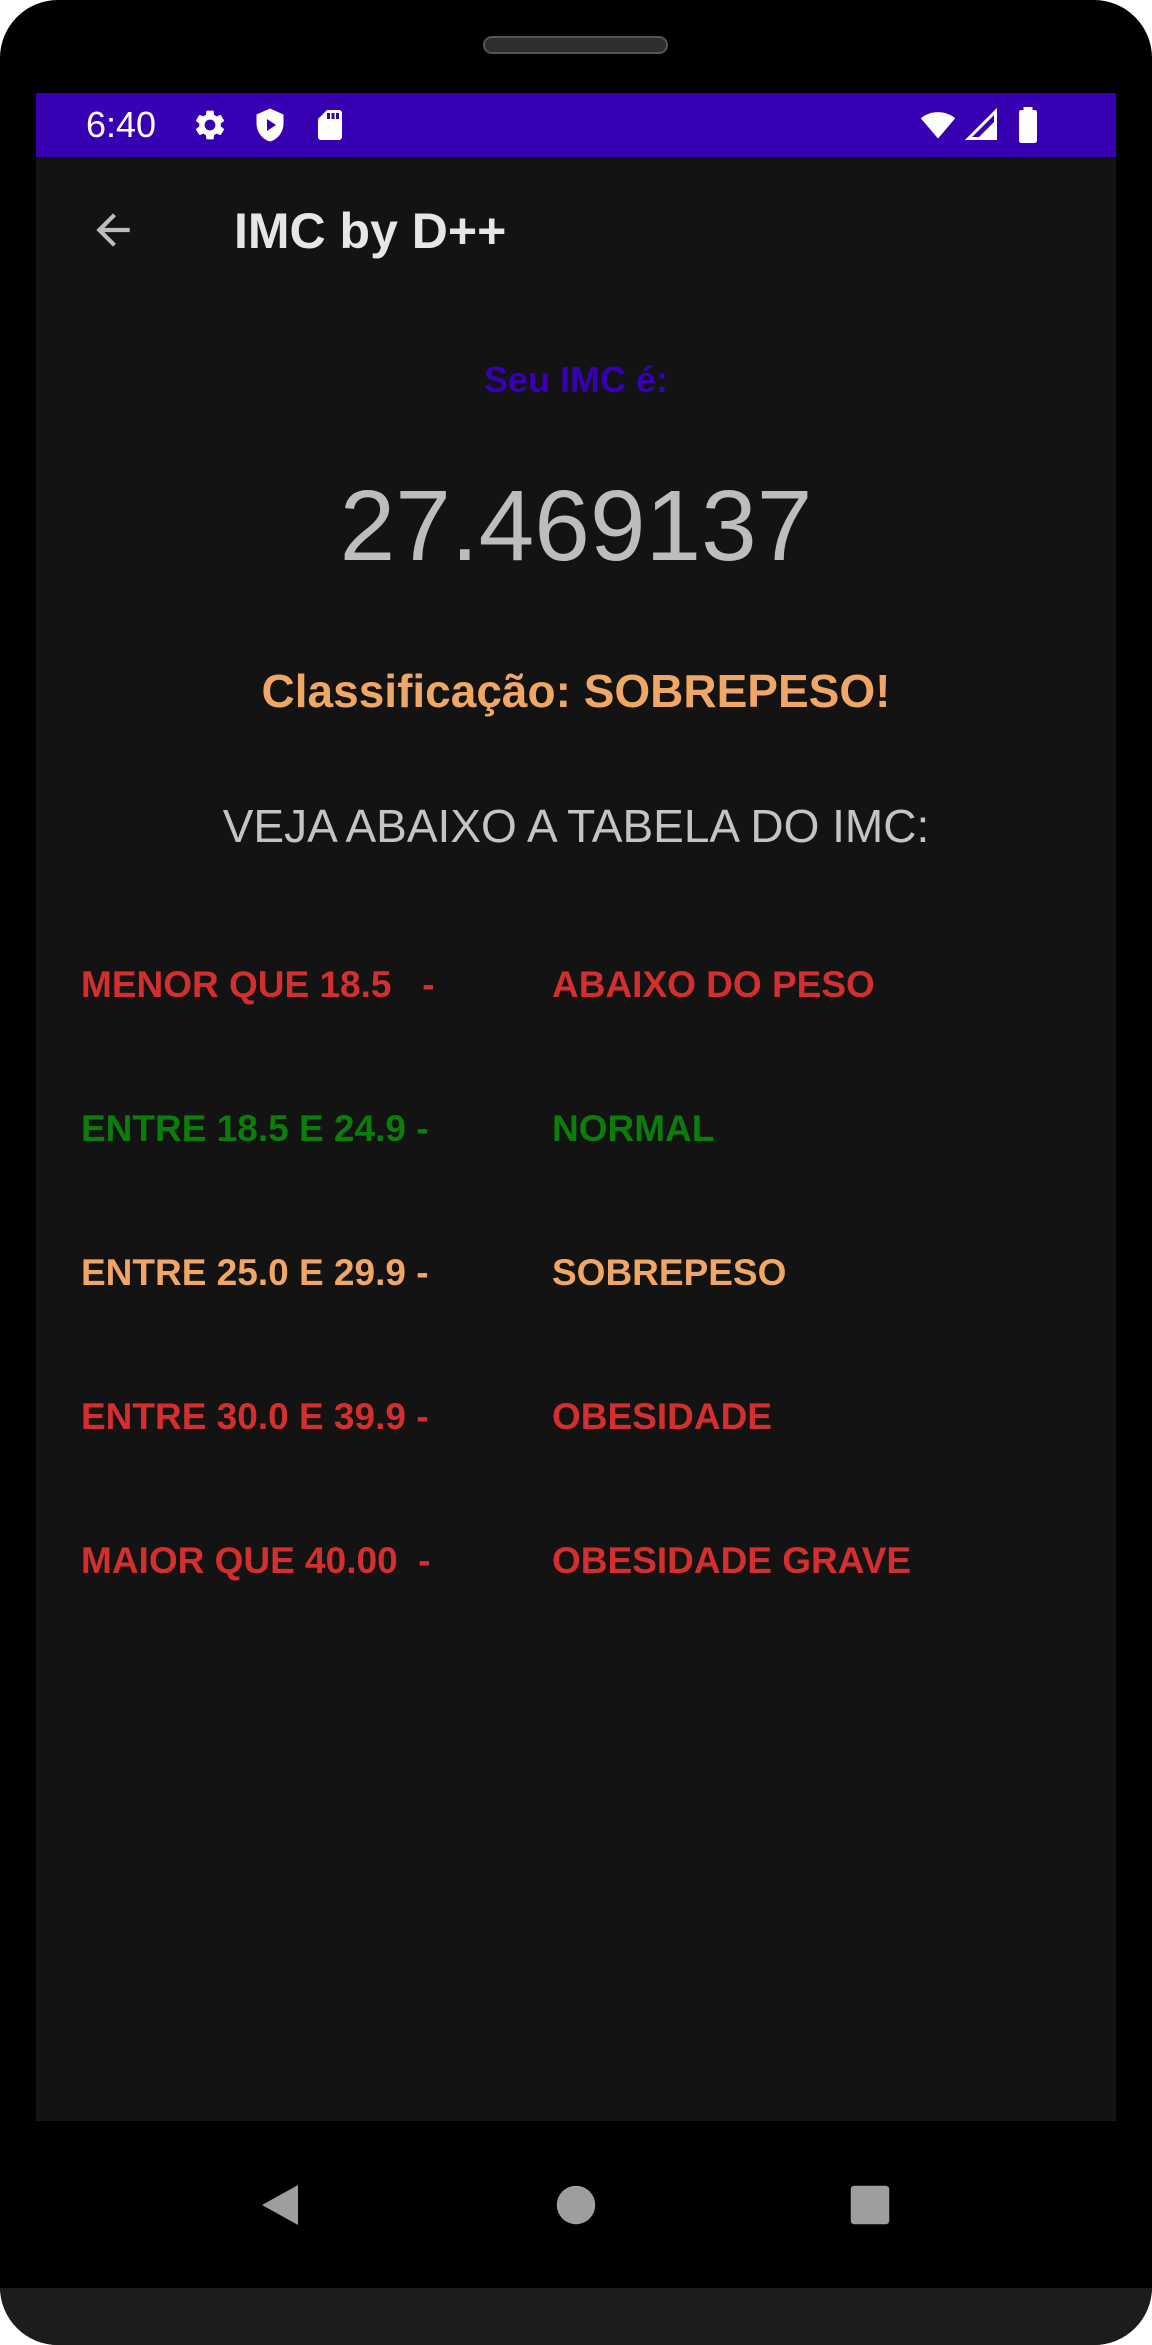 The image size is (1152, 2345). I want to click on imc-category-label: ABAIXO DO PESO, so click(713, 984).